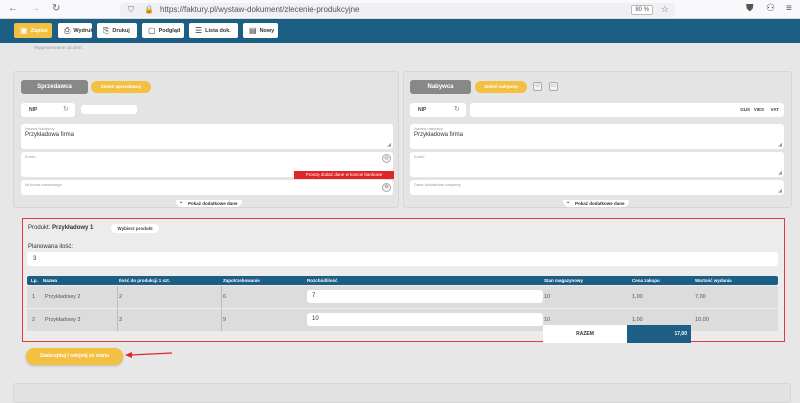 The width and height of the screenshot is (800, 403). What do you see at coordinates (344, 175) in the screenshot?
I see `error-message: Proszę dodać dane w koncie bankowe` at bounding box center [344, 175].